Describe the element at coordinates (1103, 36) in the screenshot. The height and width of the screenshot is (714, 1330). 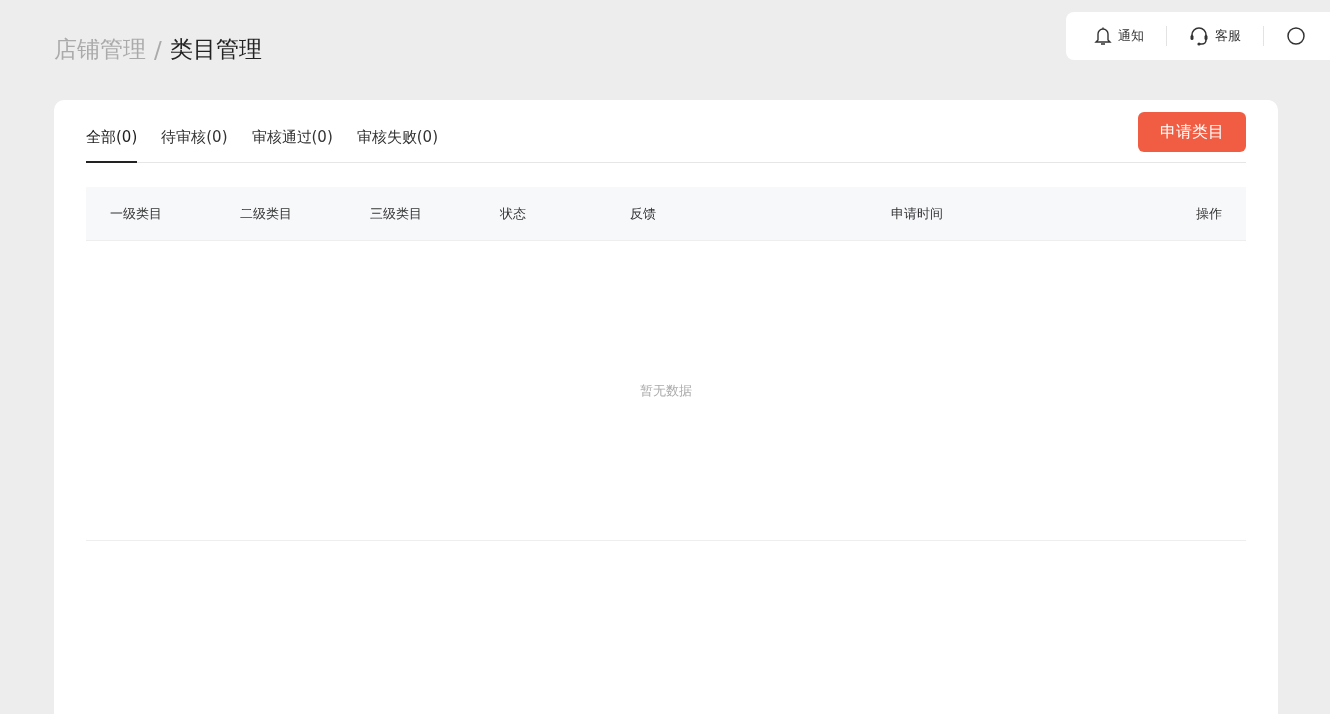
I see `bell-icon` at that location.